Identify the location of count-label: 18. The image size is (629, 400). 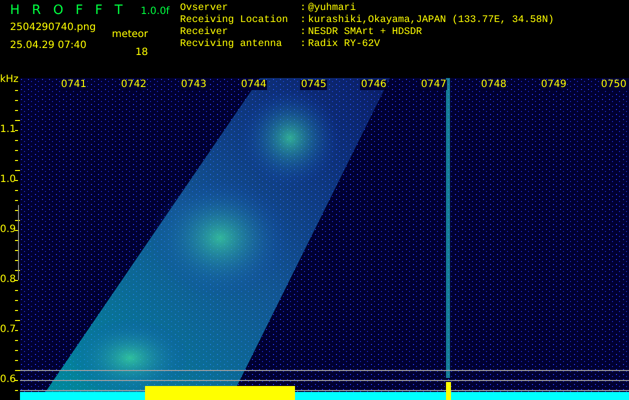
(141, 53).